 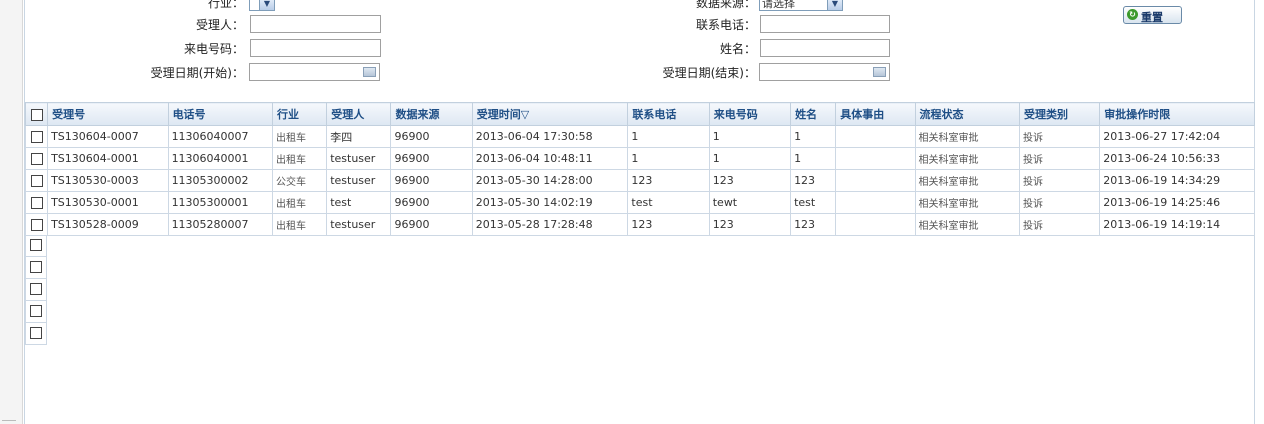 I want to click on table-cell: TS130604-0001, so click(x=108, y=158).